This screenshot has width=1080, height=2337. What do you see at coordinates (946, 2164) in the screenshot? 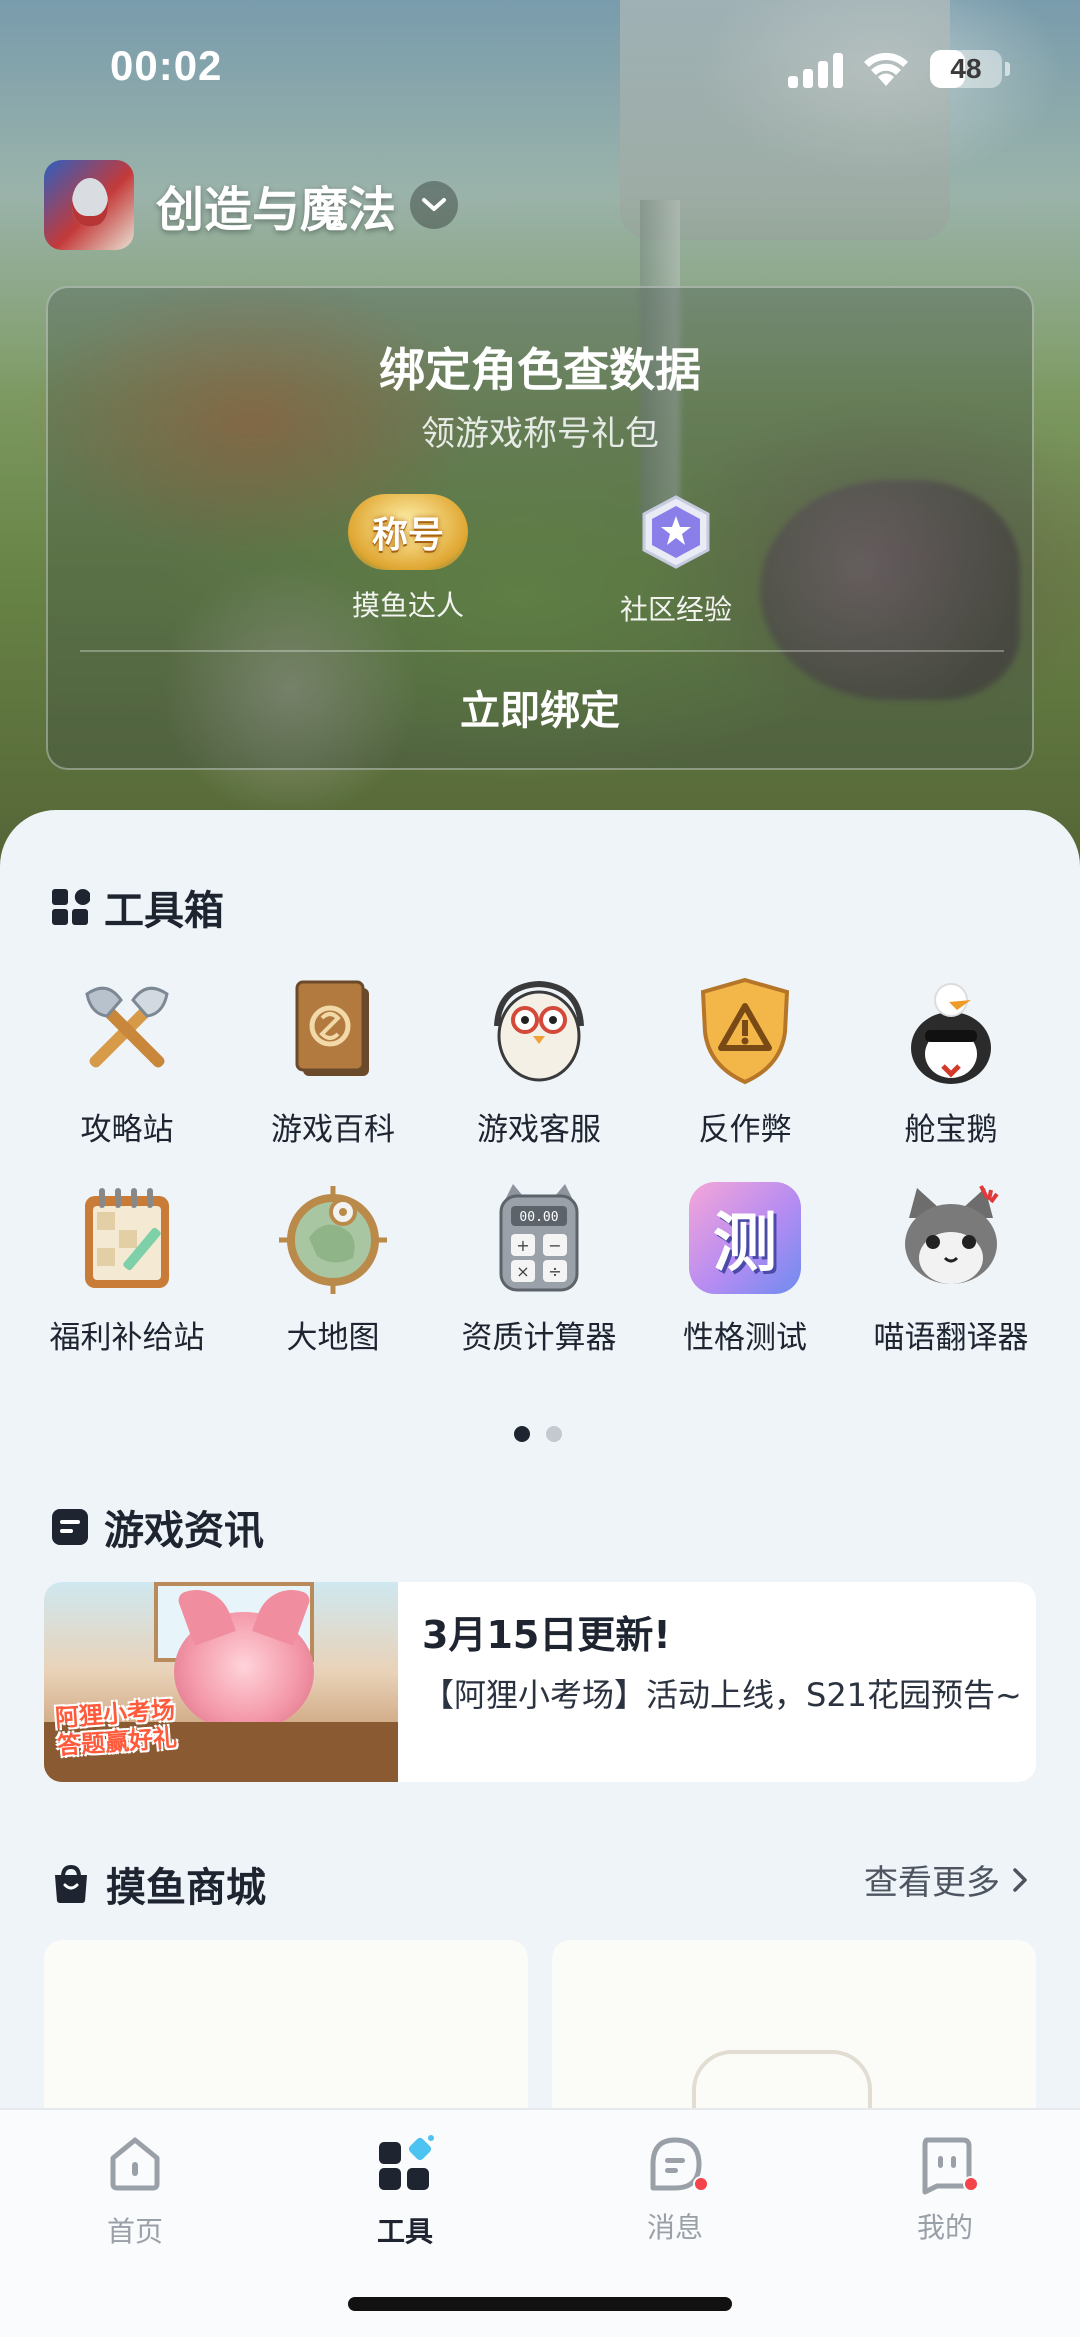
I see `profile-icon` at bounding box center [946, 2164].